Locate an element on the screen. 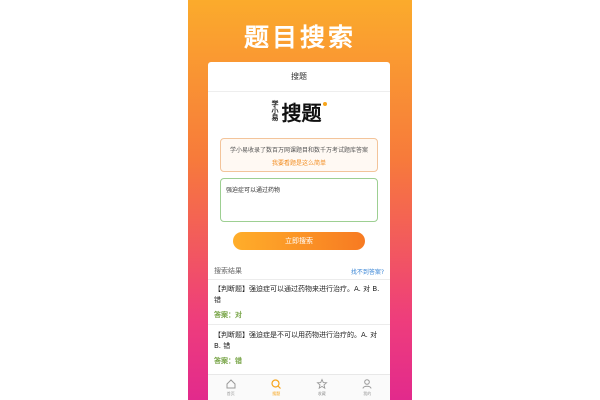  app-logo: 学 小 易 搜题 is located at coordinates (299, 111).